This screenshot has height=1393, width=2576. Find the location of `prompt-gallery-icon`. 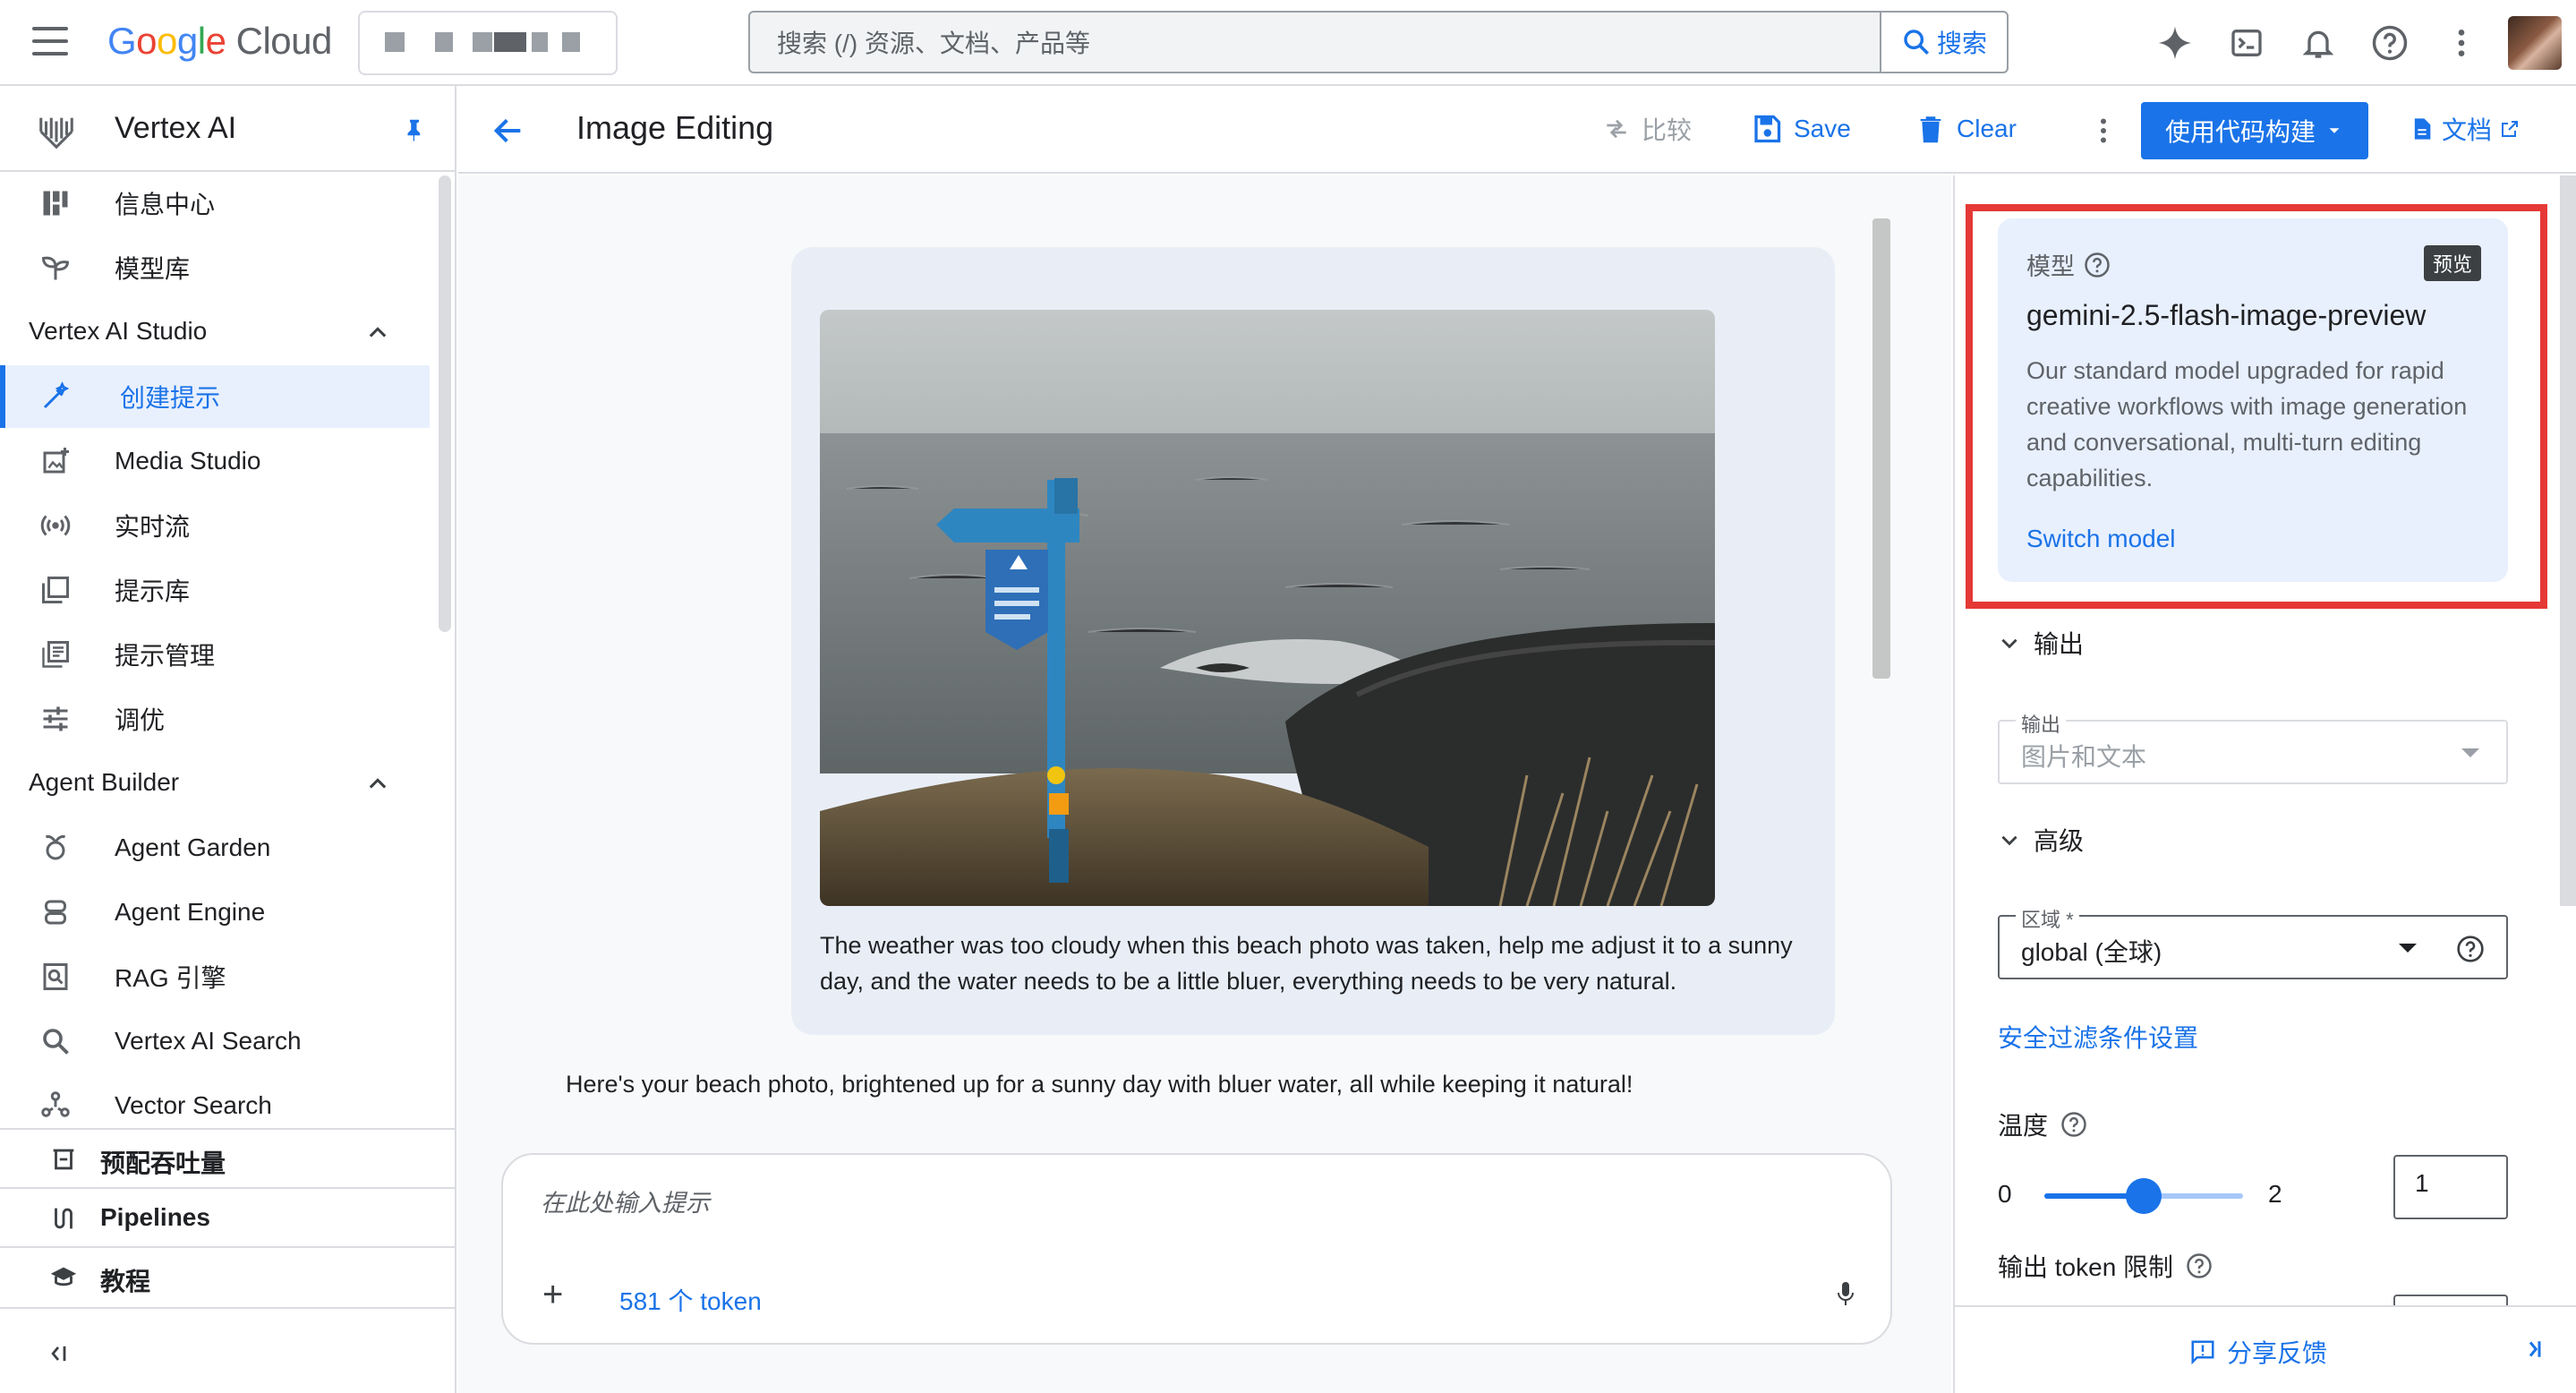

prompt-gallery-icon is located at coordinates (55, 590).